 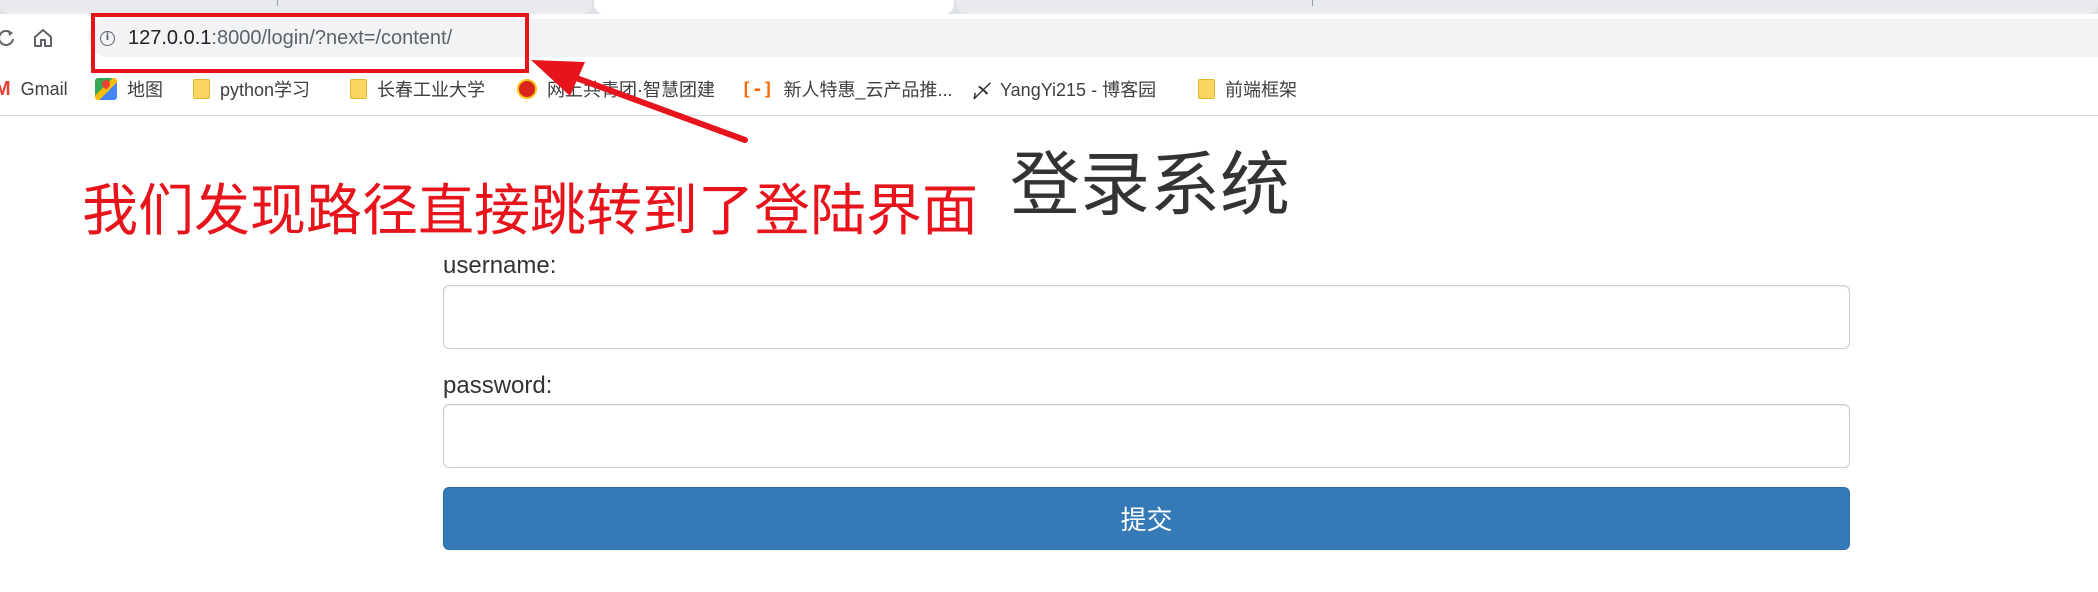 I want to click on page-title: 登录系统, so click(x=1150, y=185).